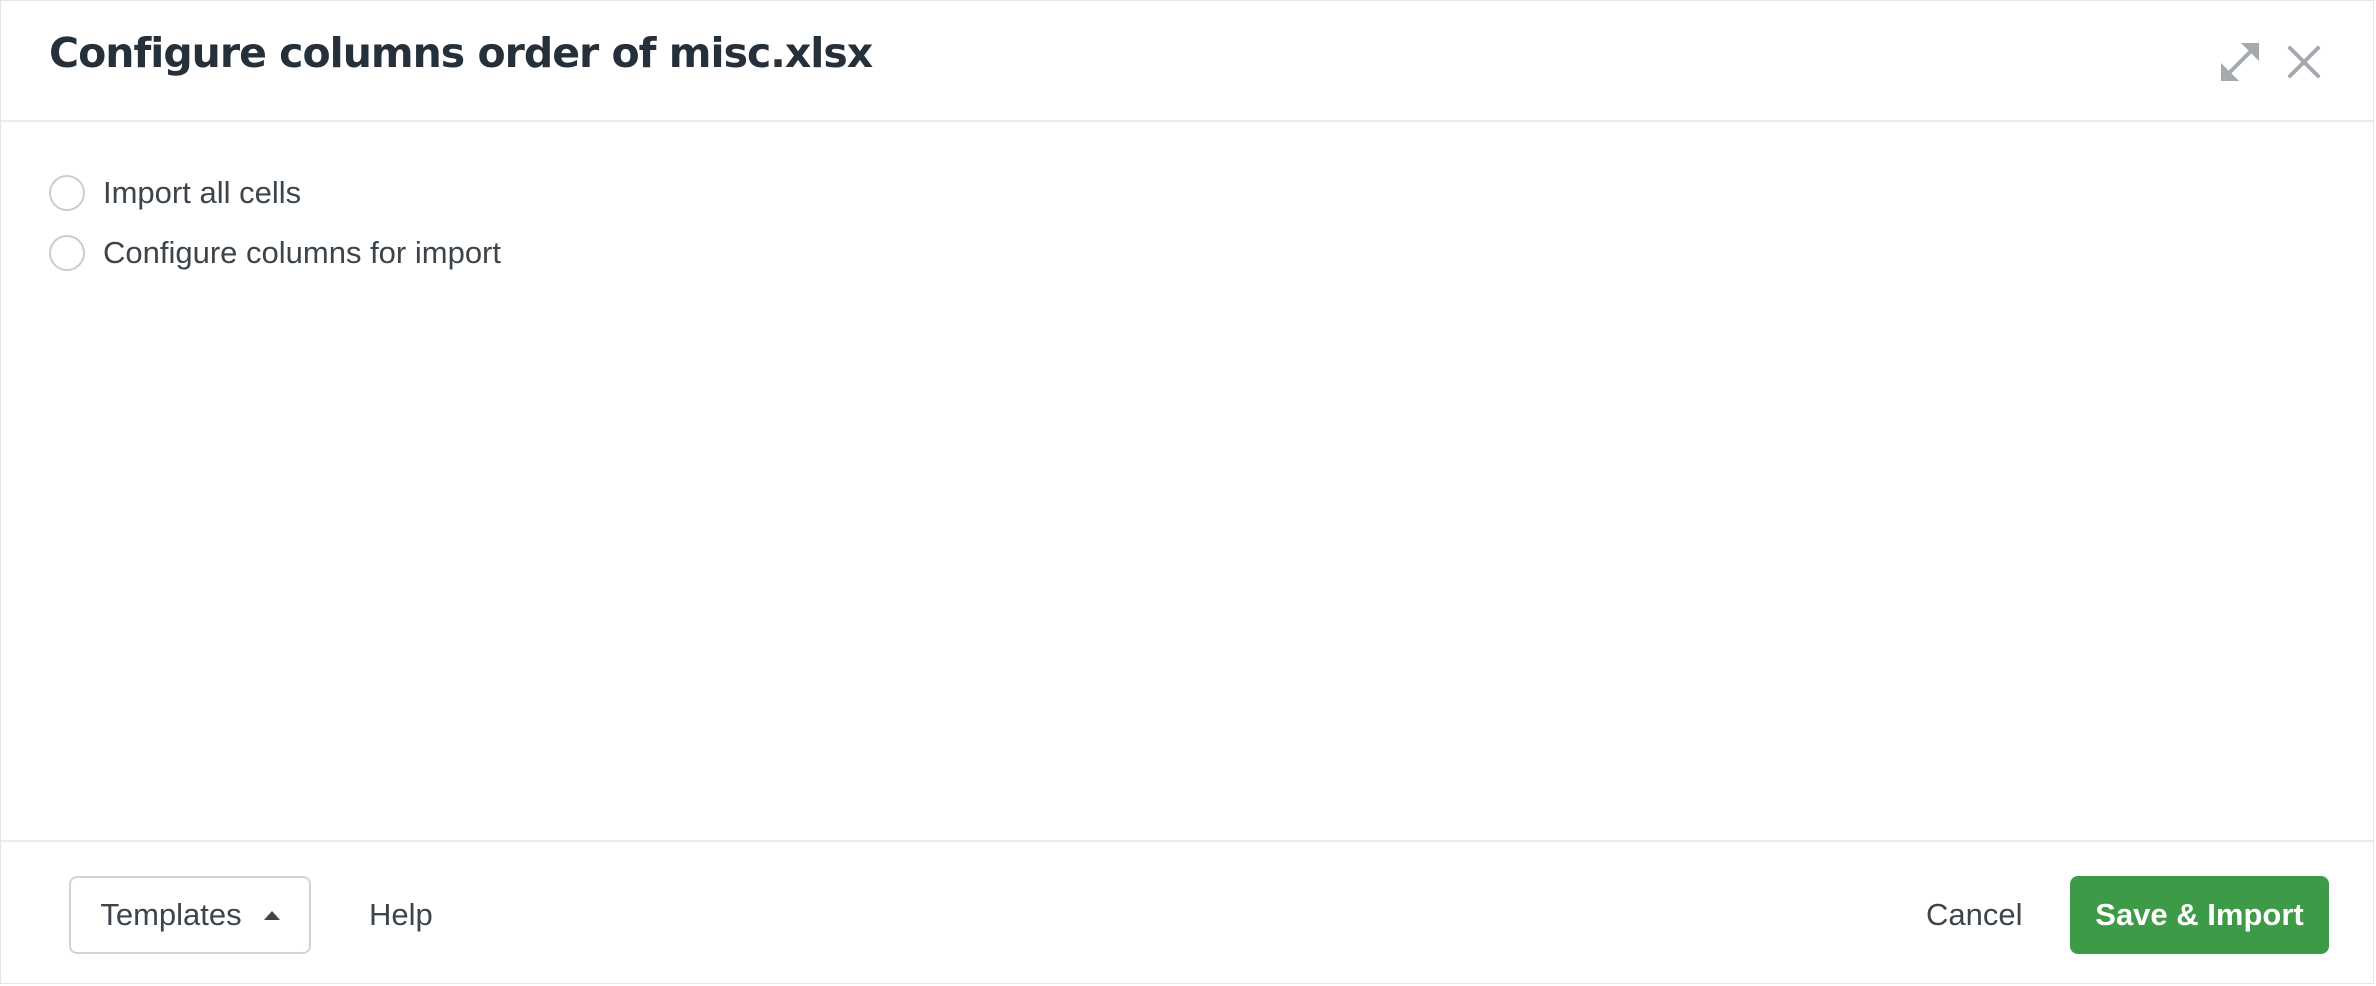  I want to click on radio-label: Configure columns for import, so click(302, 252).